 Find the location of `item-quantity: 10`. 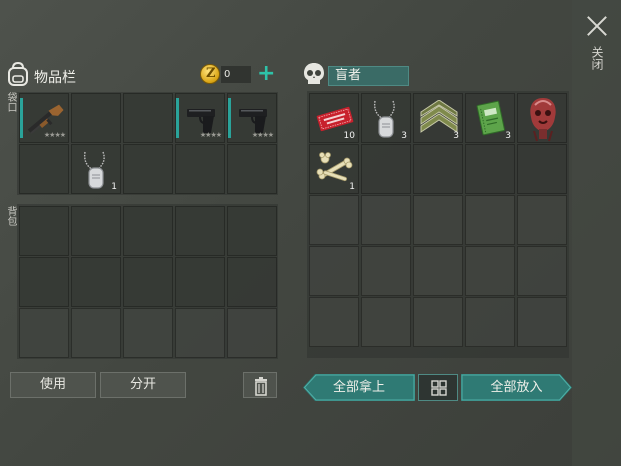

item-quantity: 10 is located at coordinates (349, 136).